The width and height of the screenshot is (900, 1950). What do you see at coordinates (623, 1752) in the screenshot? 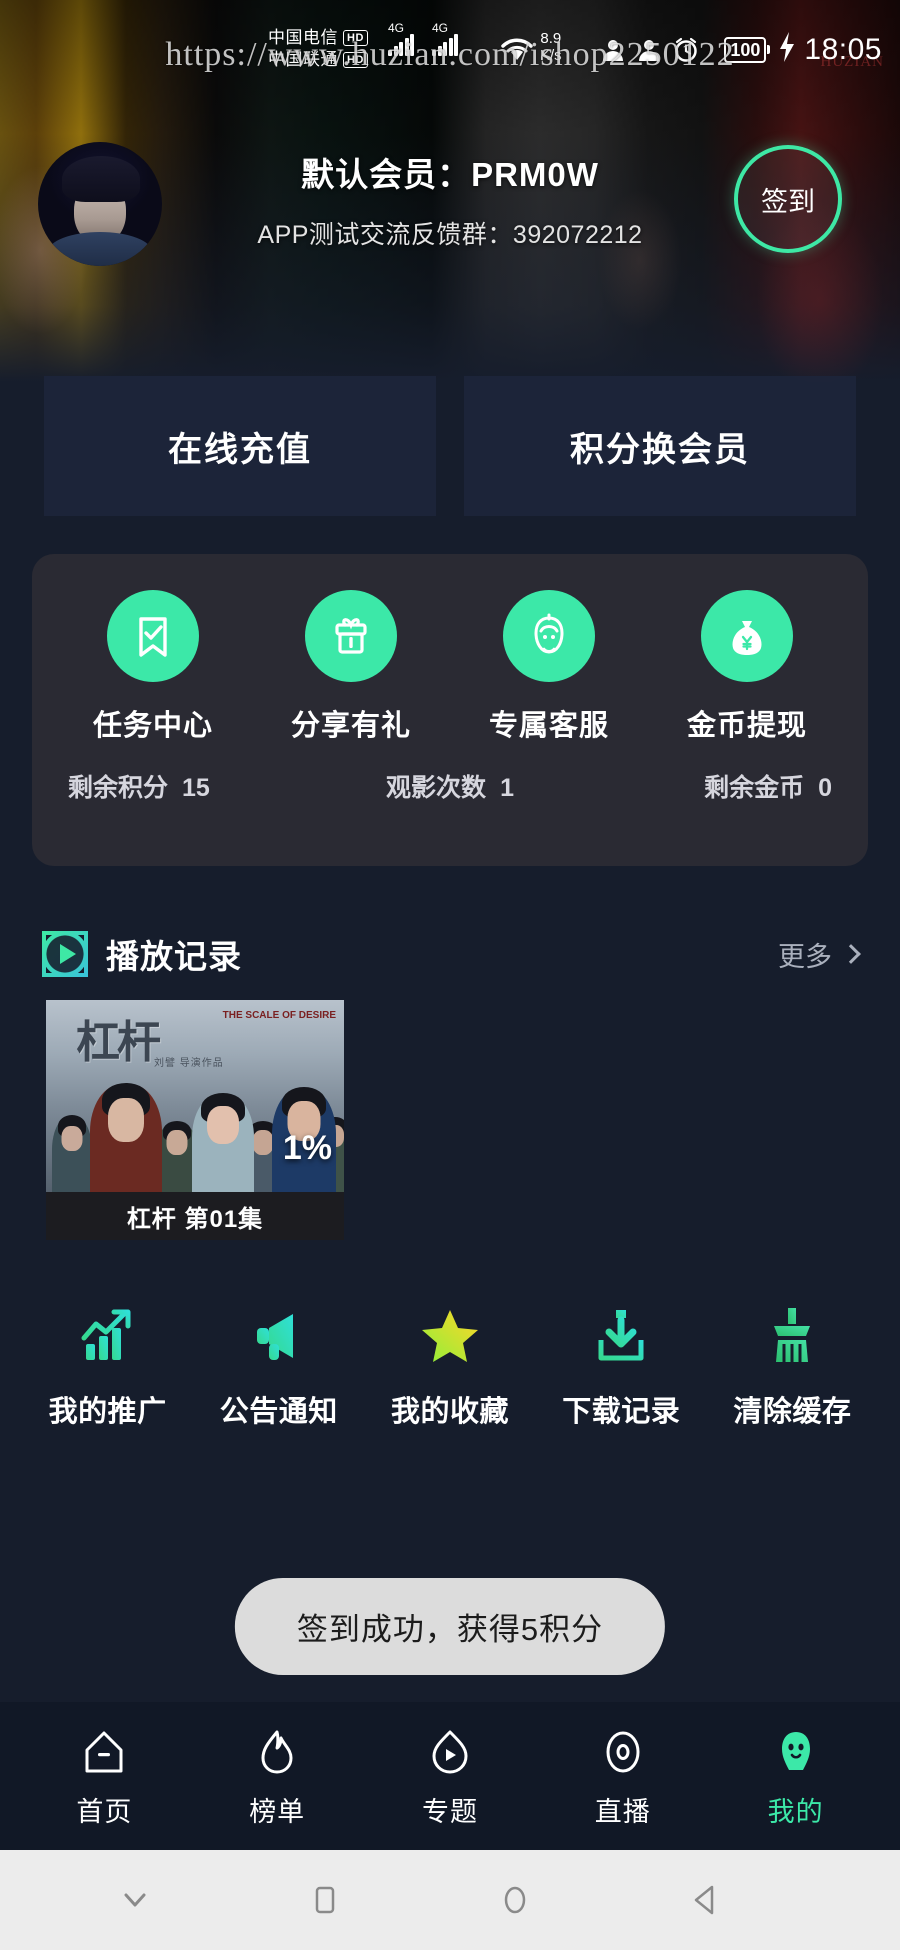
I see `live-circle-icon` at bounding box center [623, 1752].